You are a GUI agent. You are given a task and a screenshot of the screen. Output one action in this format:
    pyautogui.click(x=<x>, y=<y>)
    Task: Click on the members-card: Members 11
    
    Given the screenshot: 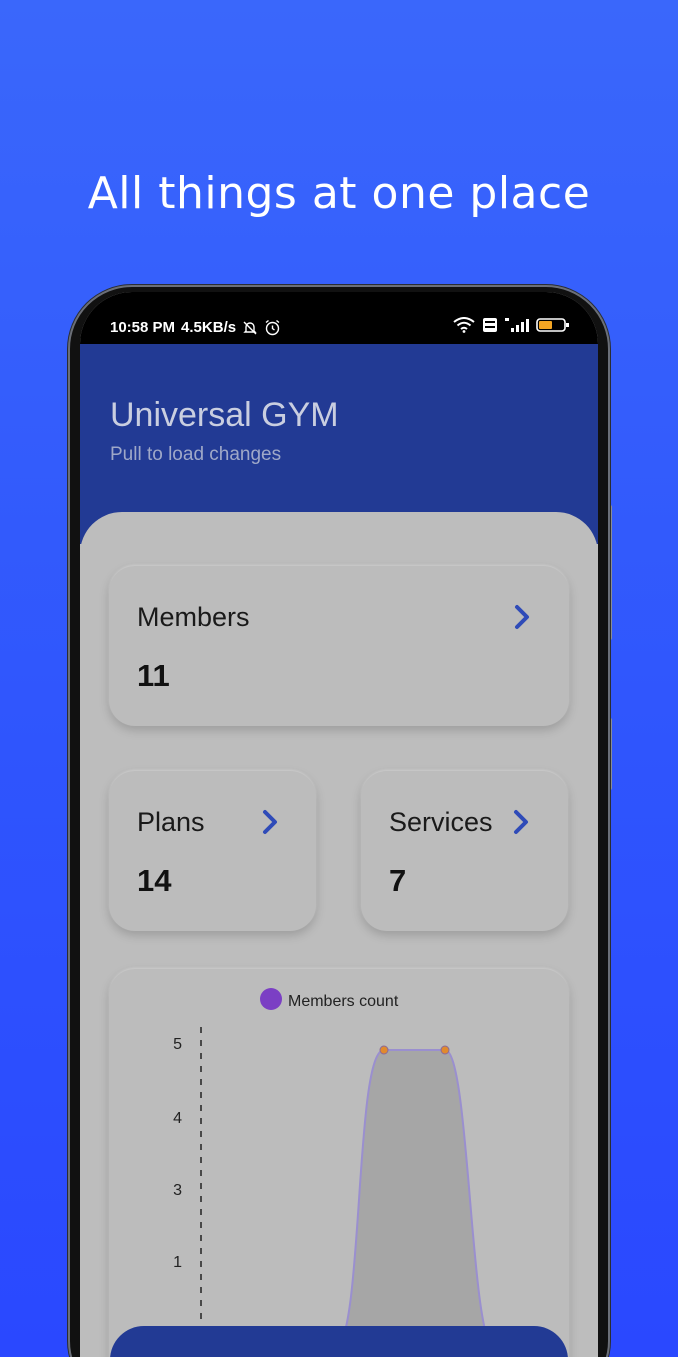 What is the action you would take?
    pyautogui.click(x=339, y=646)
    